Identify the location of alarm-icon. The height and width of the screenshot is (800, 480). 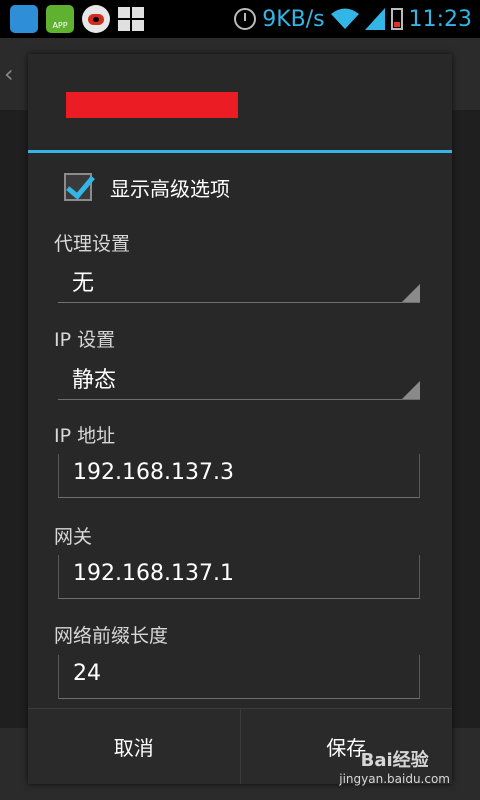
(245, 19).